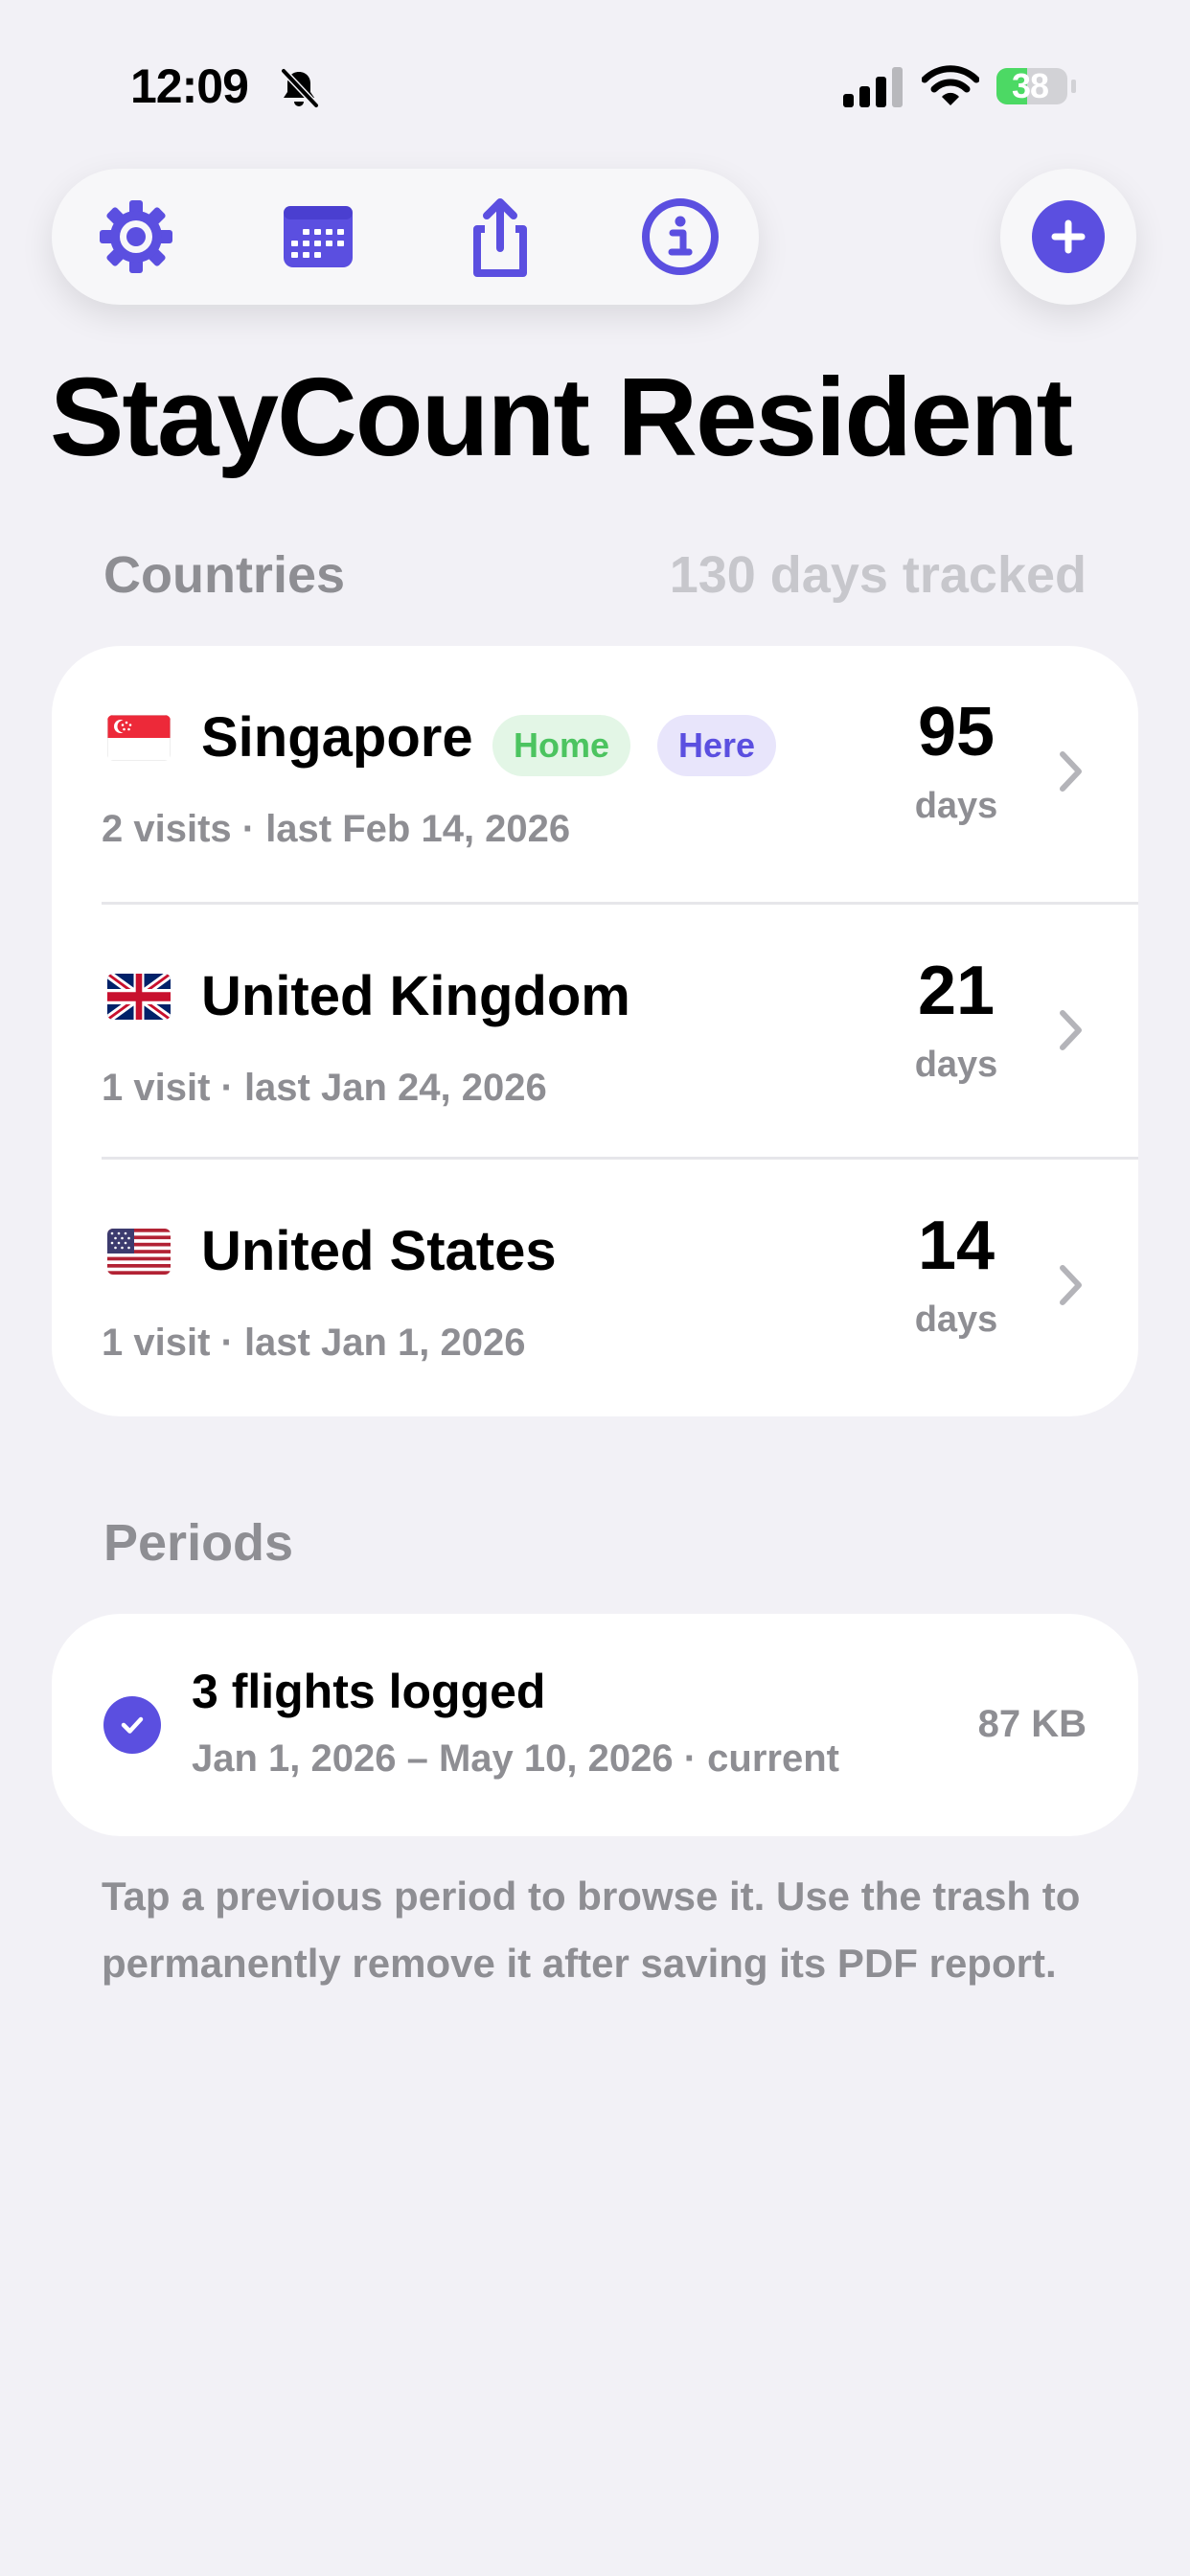 The image size is (1190, 2576). I want to click on united-states-flag-icon, so click(139, 1252).